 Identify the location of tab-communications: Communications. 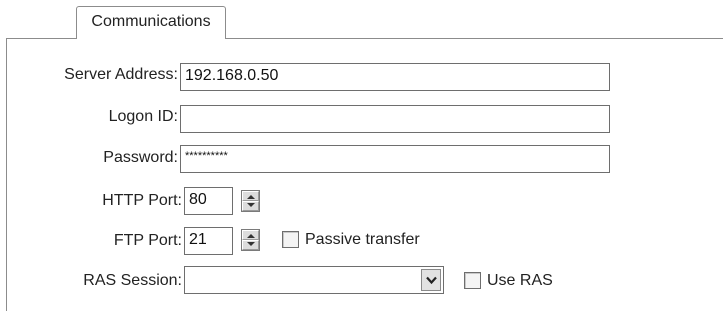
(151, 22).